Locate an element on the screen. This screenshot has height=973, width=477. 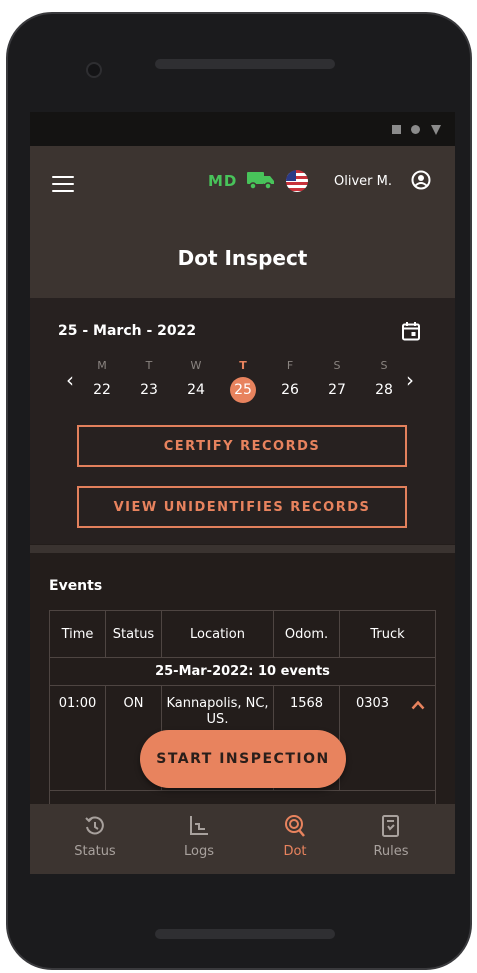
cell-time: 01:00 is located at coordinates (78, 738).